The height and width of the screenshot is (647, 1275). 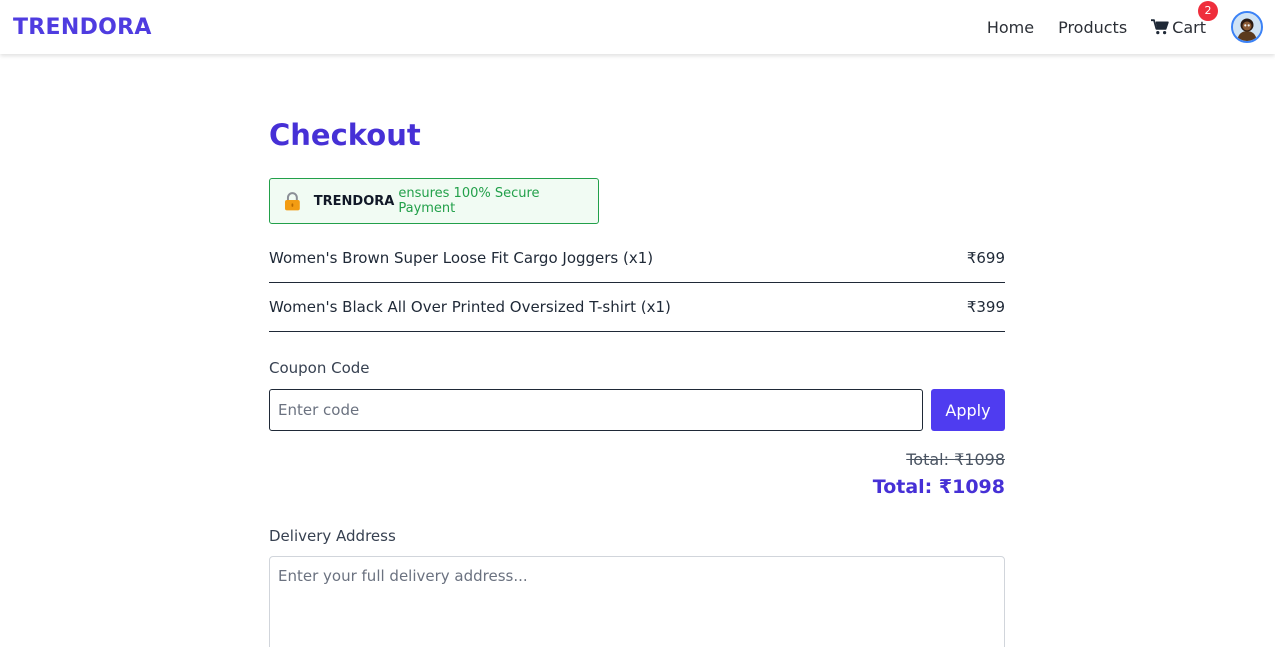 What do you see at coordinates (1189, 27) in the screenshot?
I see `cart-label: Cart` at bounding box center [1189, 27].